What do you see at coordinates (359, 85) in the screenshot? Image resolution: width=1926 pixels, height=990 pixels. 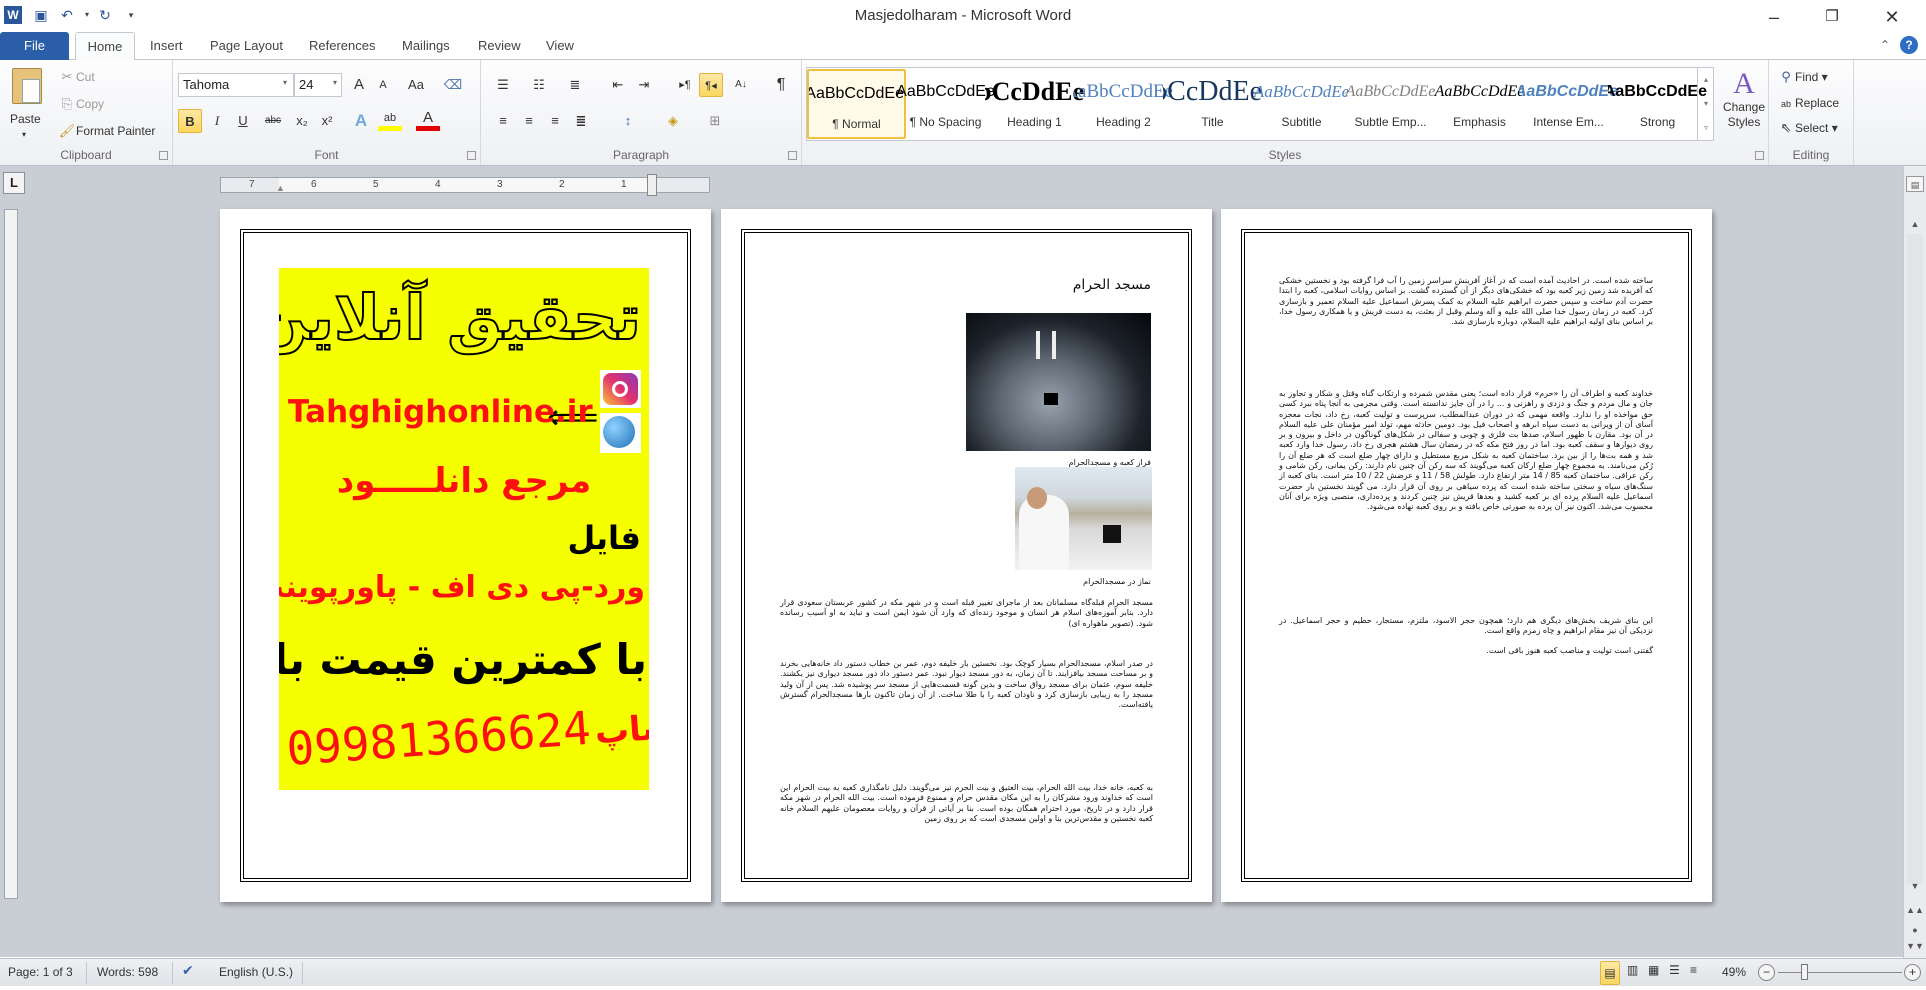 I see `grow-font-button: A` at bounding box center [359, 85].